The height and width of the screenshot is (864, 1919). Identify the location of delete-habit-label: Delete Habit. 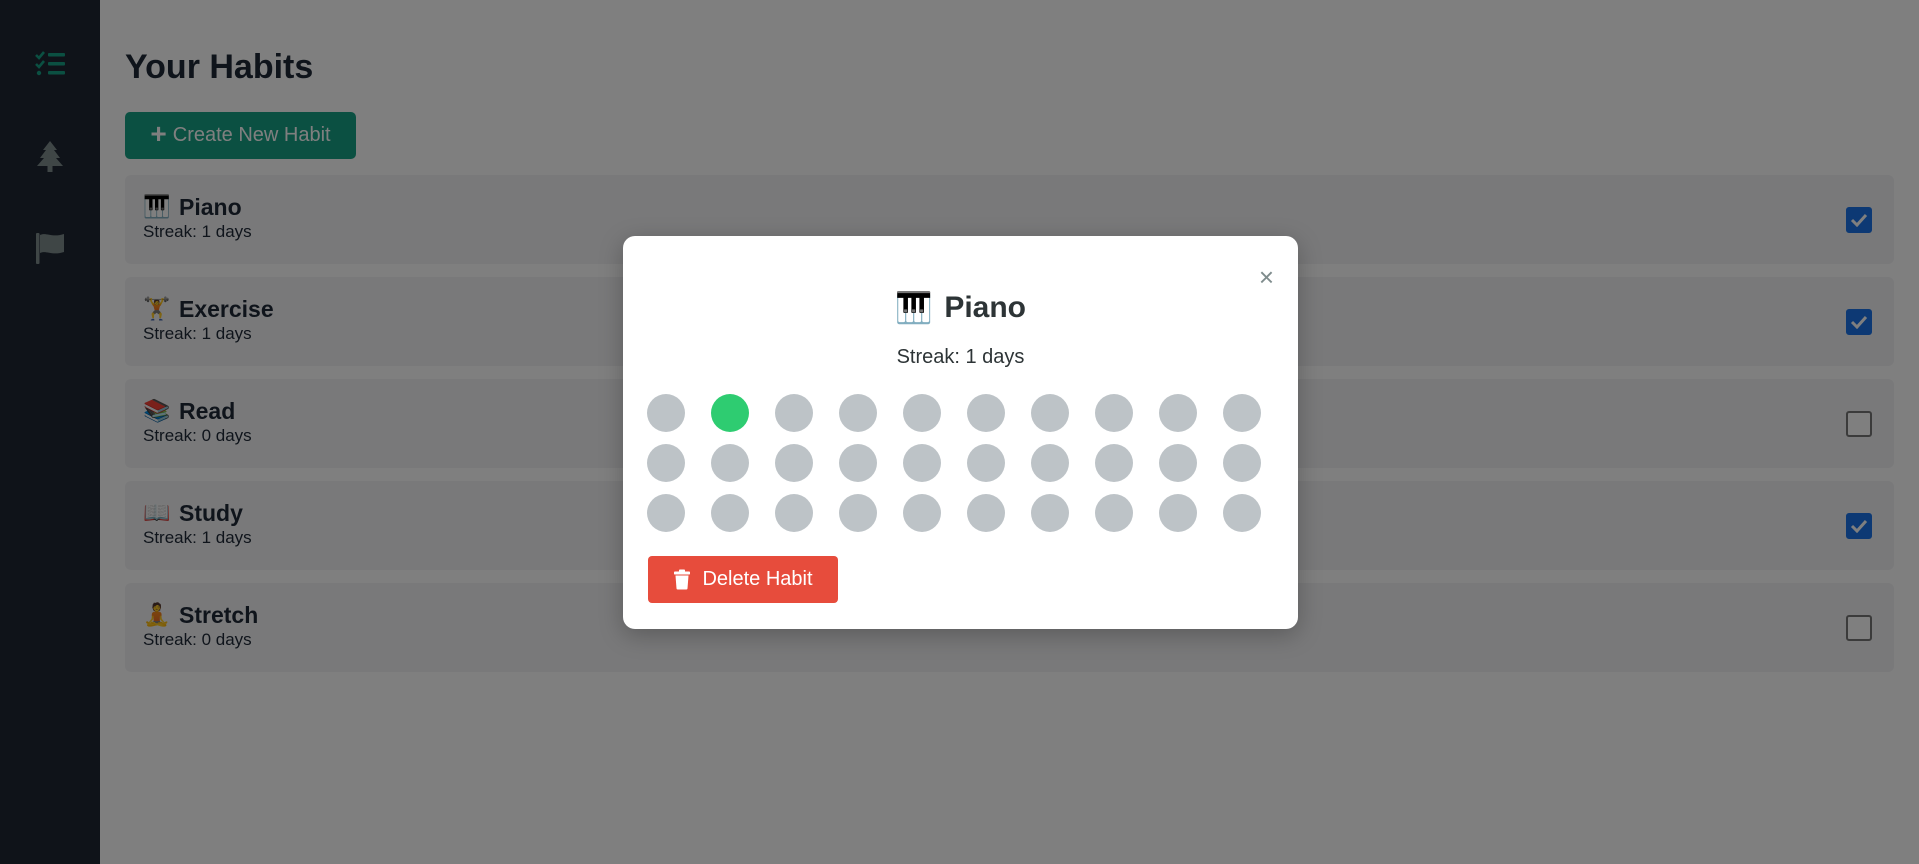
(757, 579).